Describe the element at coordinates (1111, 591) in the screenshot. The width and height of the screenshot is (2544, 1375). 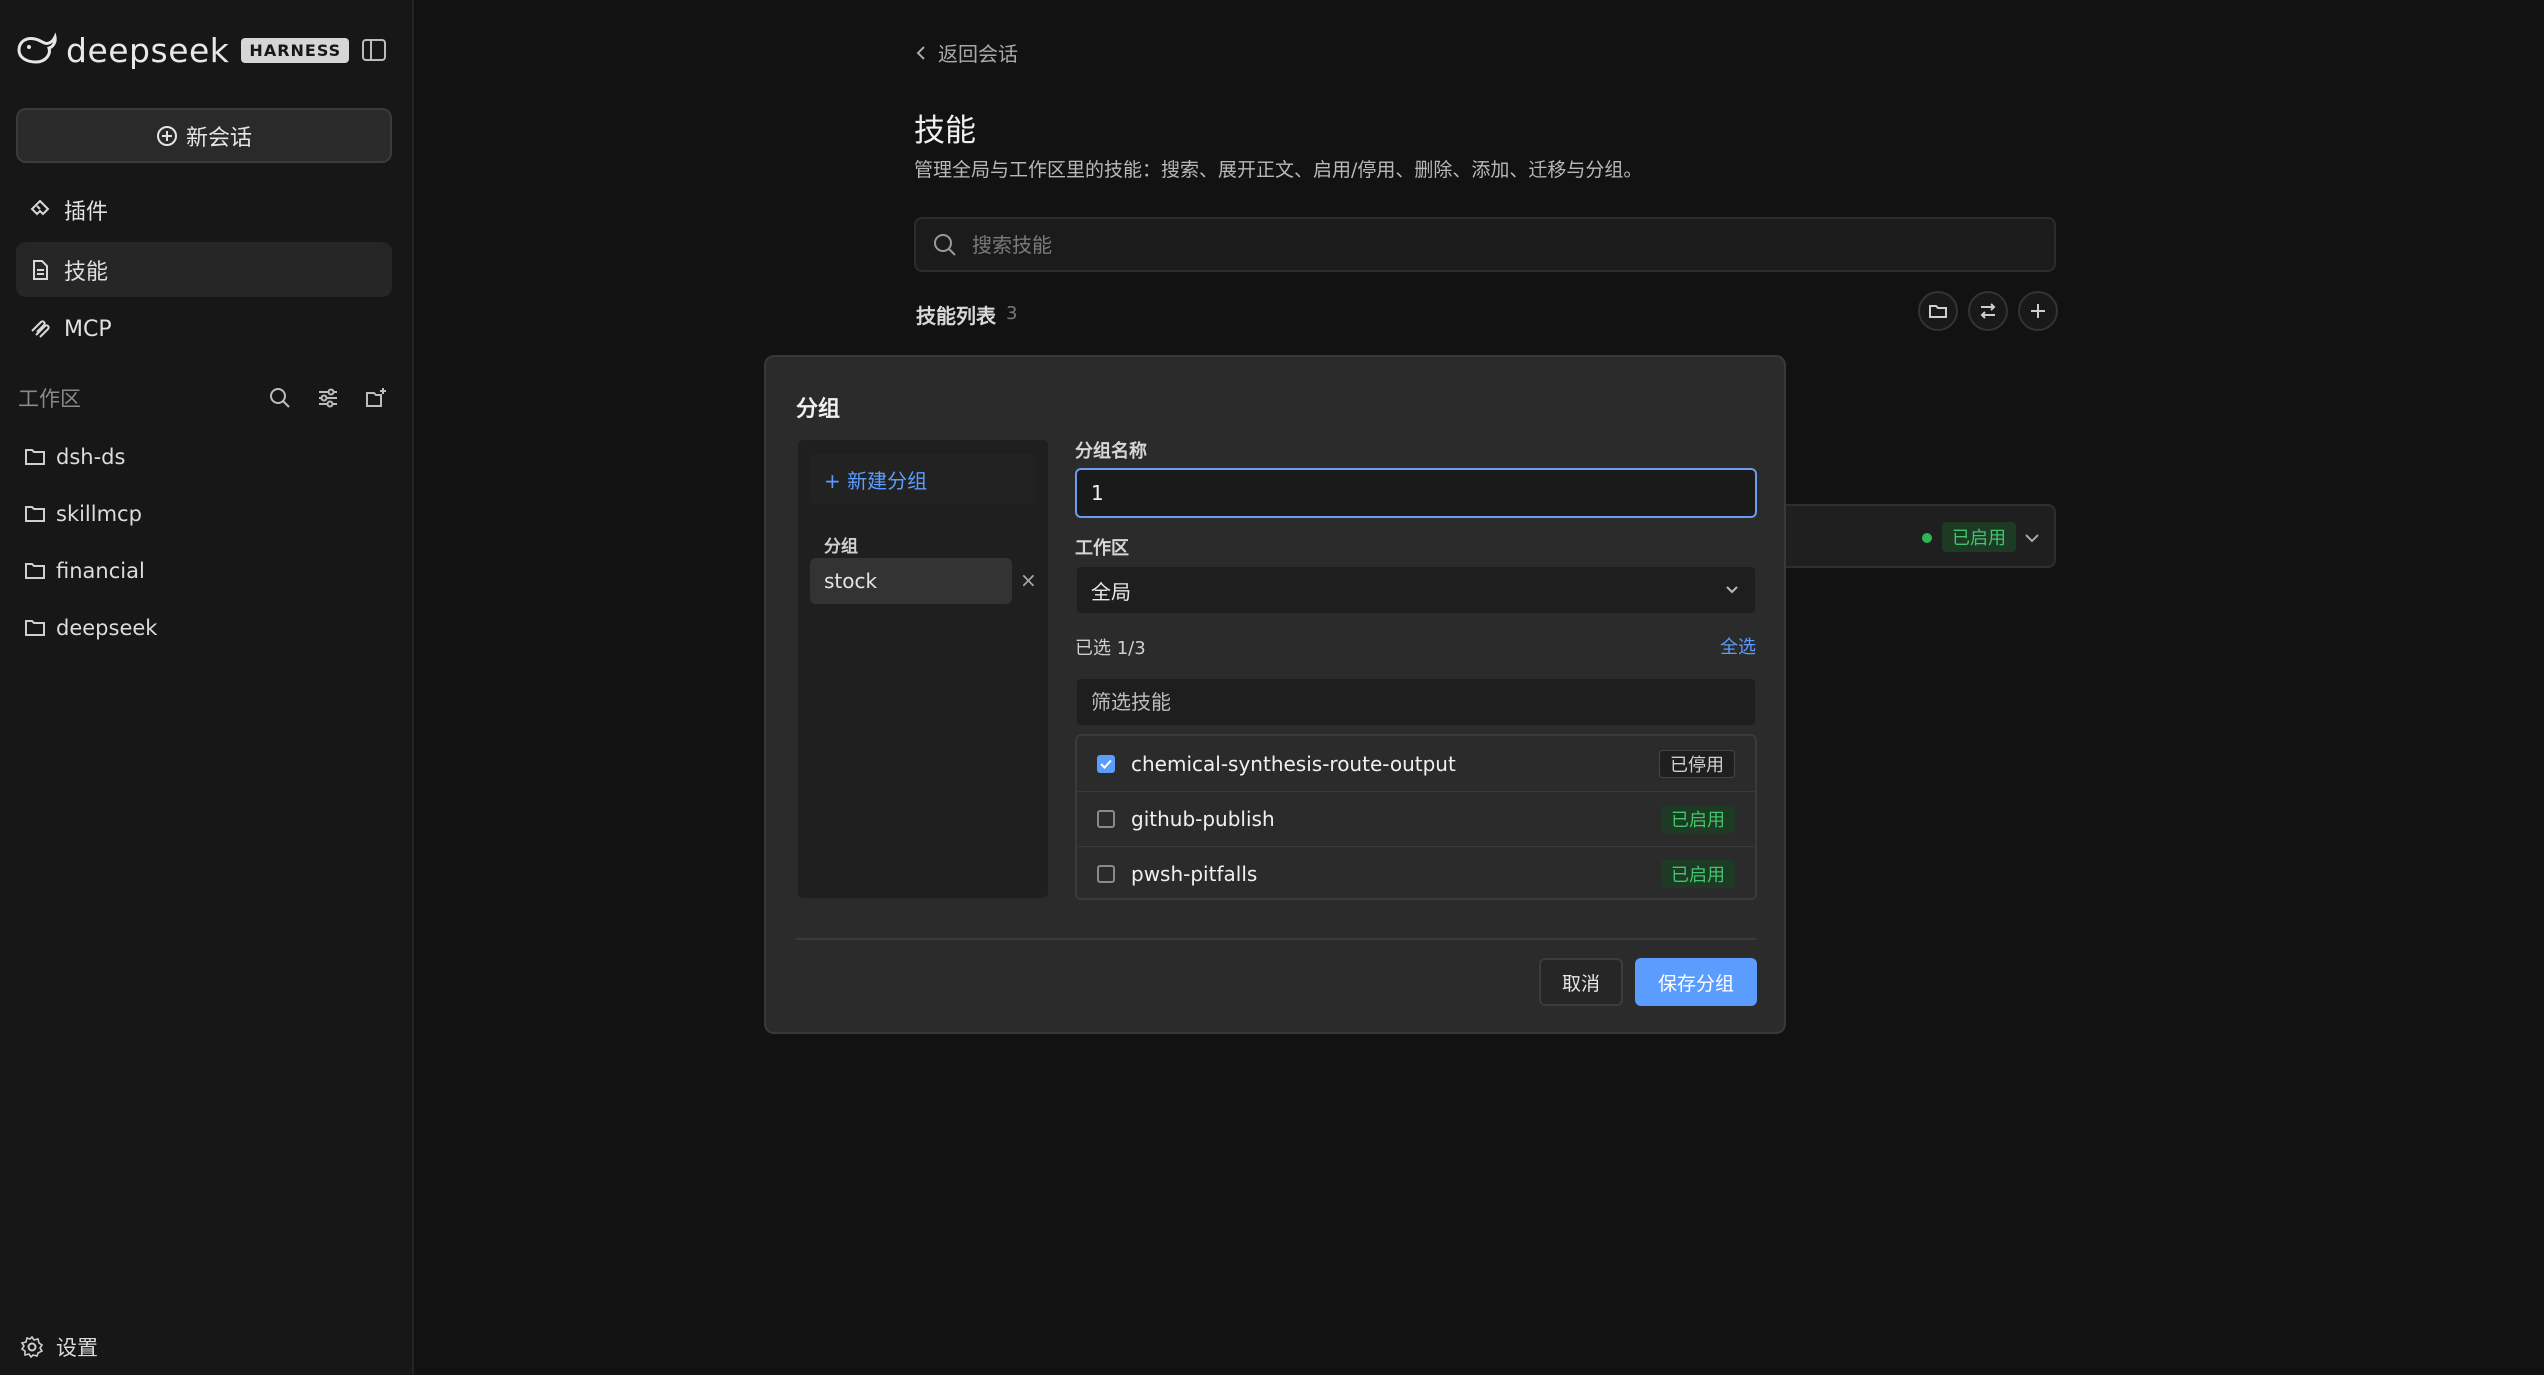
I see `workspace-select-value: 全局` at that location.